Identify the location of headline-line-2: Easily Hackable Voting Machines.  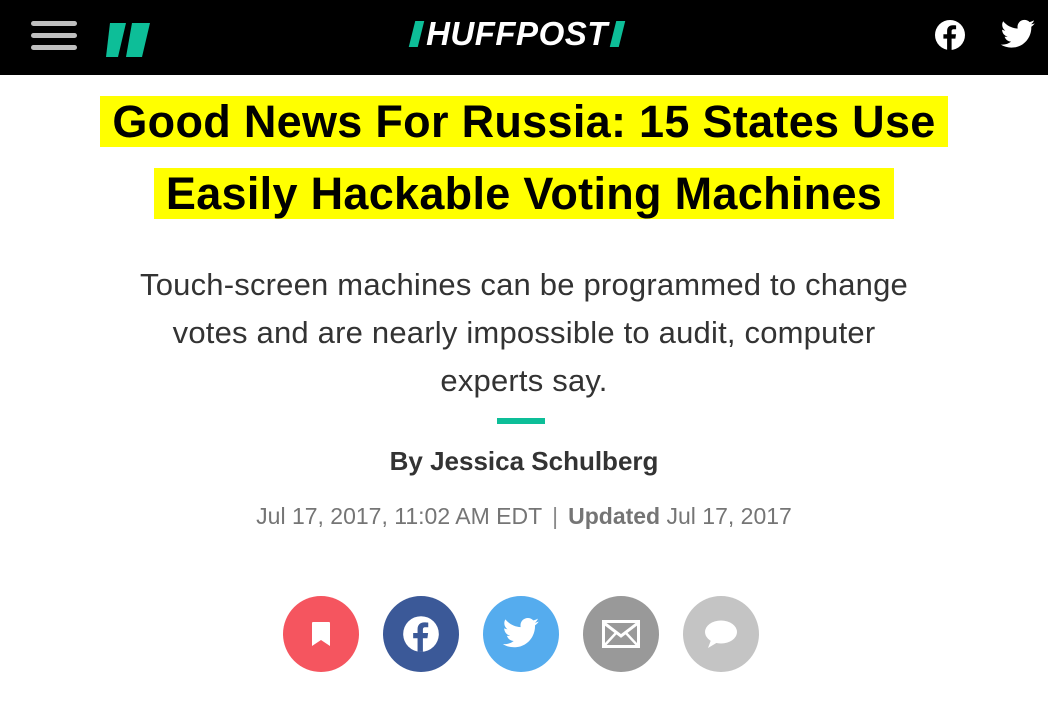
(524, 193).